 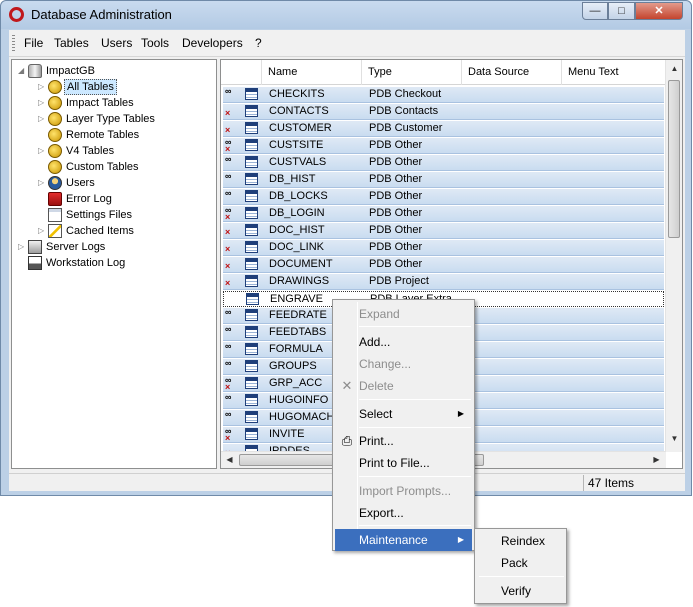 I want to click on title-bar: Database Administration — □ ✕, so click(x=346, y=15).